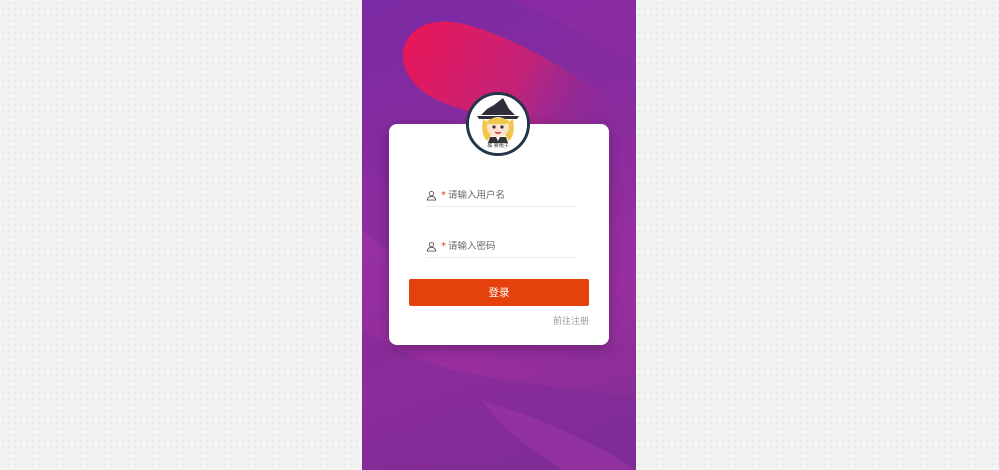 Image resolution: width=999 pixels, height=470 pixels. Describe the element at coordinates (508, 246) in the screenshot. I see `password-input` at that location.